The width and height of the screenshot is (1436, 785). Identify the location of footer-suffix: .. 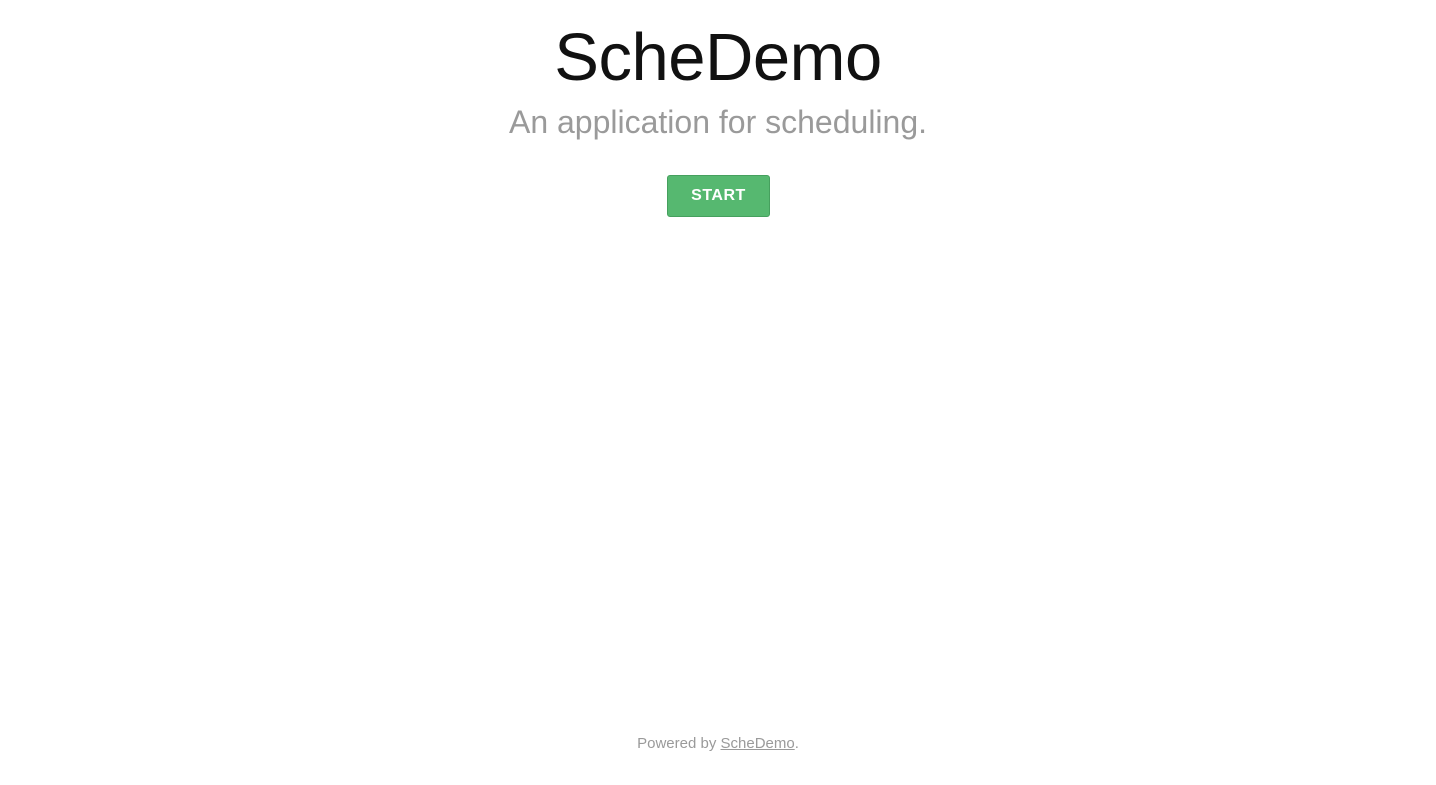
(796, 743).